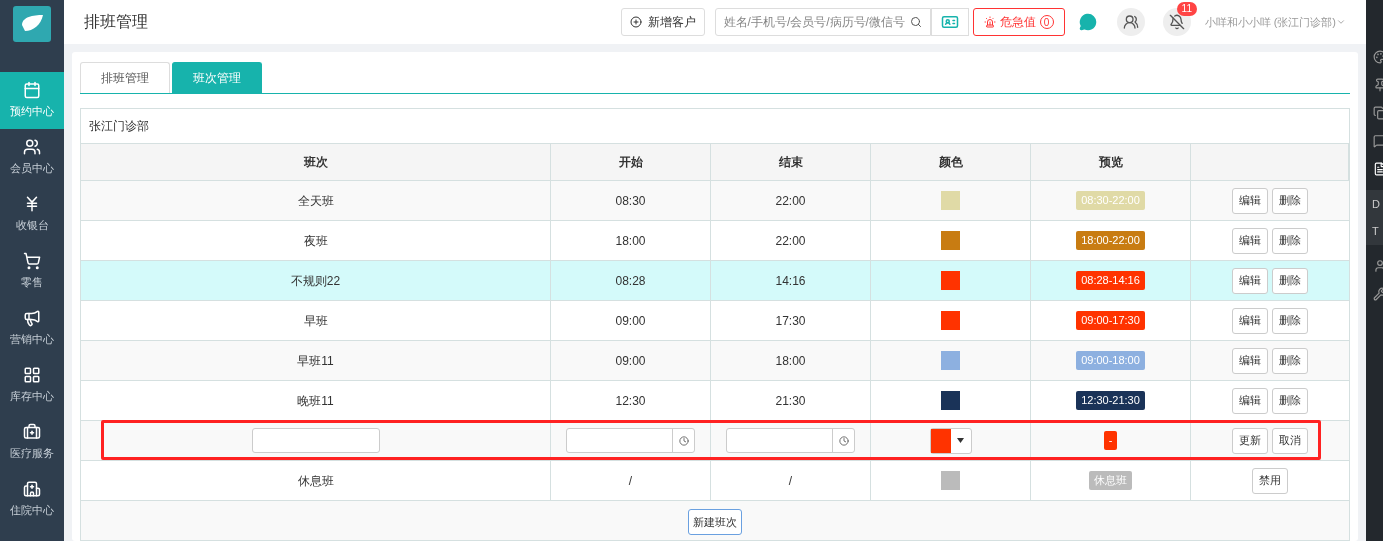 Image resolution: width=1383 pixels, height=541 pixels. Describe the element at coordinates (1110, 200) in the screenshot. I see `preview-tag: 08:30-22:00` at that location.